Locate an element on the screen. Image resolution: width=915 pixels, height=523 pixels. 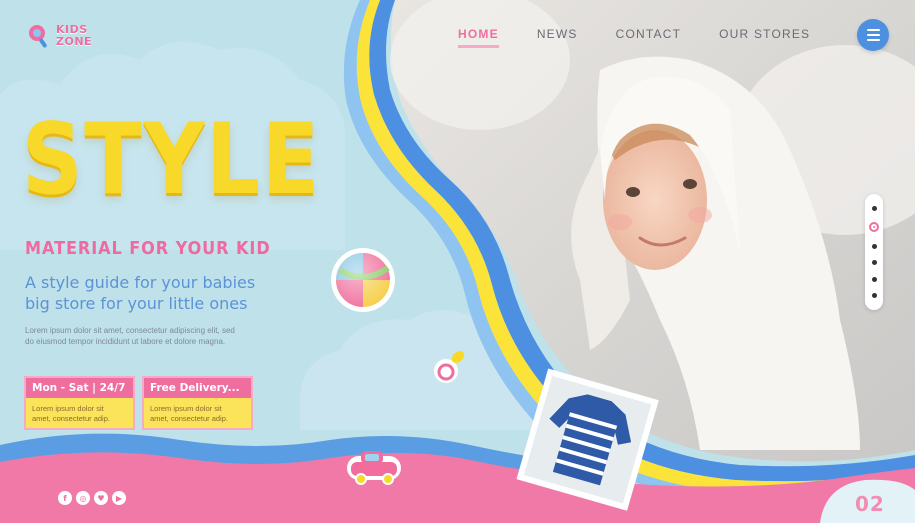
slider-dot-2-active is located at coordinates (874, 227).